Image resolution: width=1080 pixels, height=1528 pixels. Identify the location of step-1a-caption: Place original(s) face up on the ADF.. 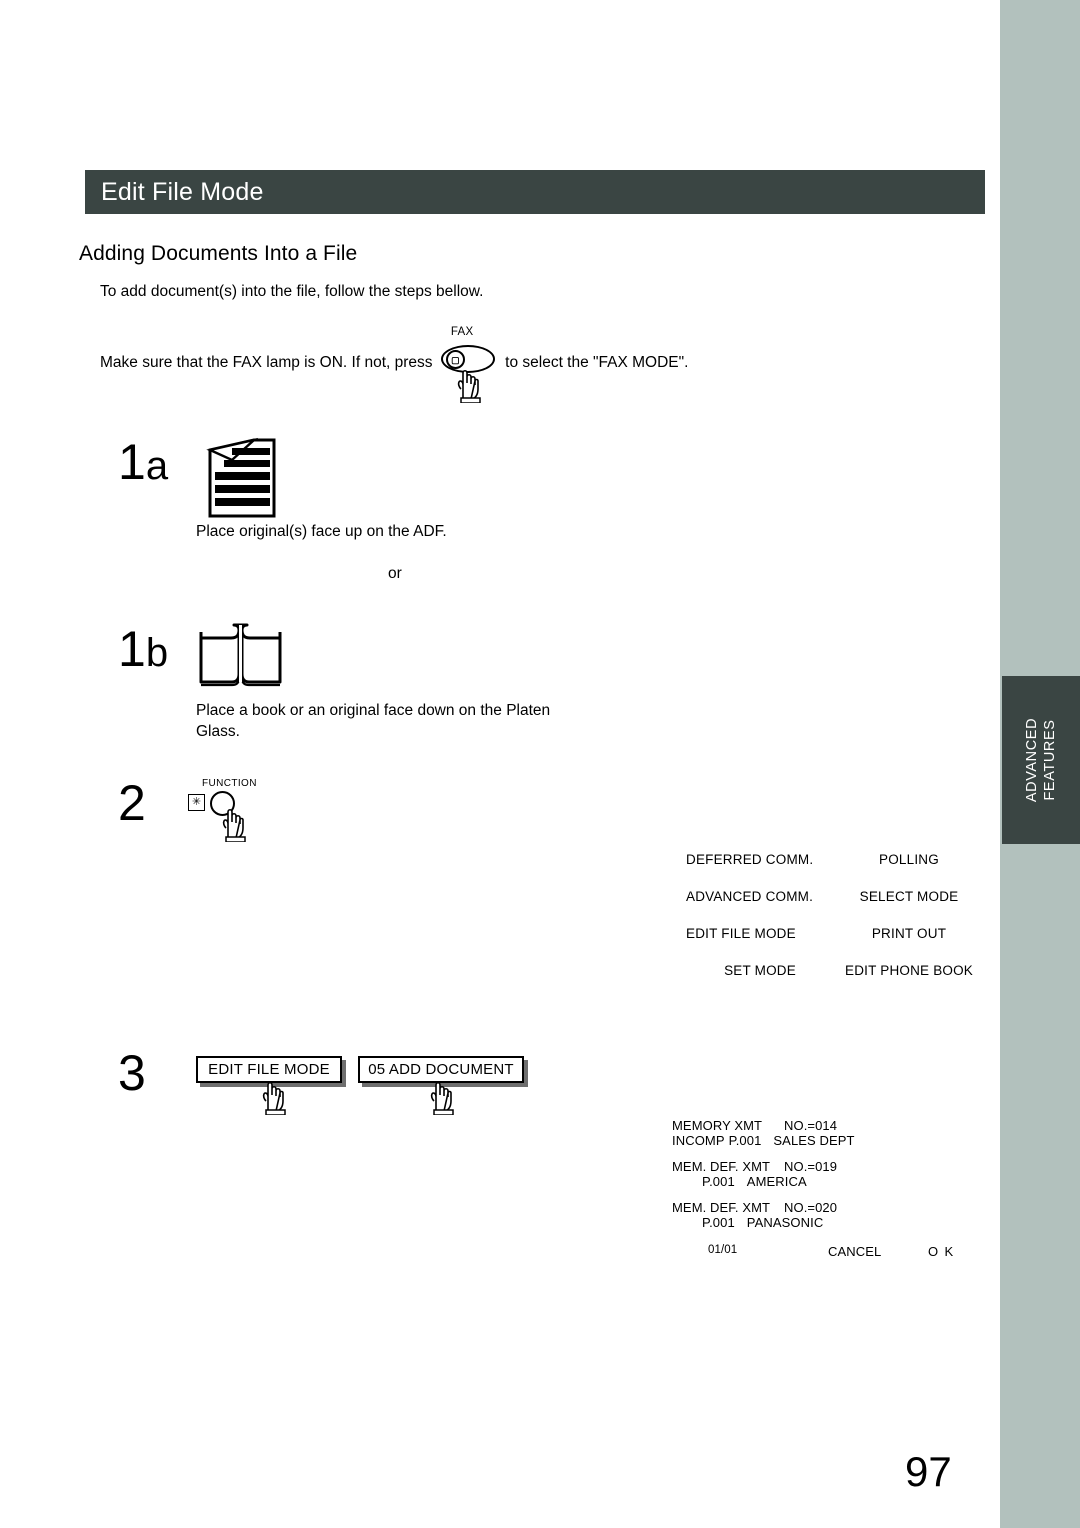
(321, 531).